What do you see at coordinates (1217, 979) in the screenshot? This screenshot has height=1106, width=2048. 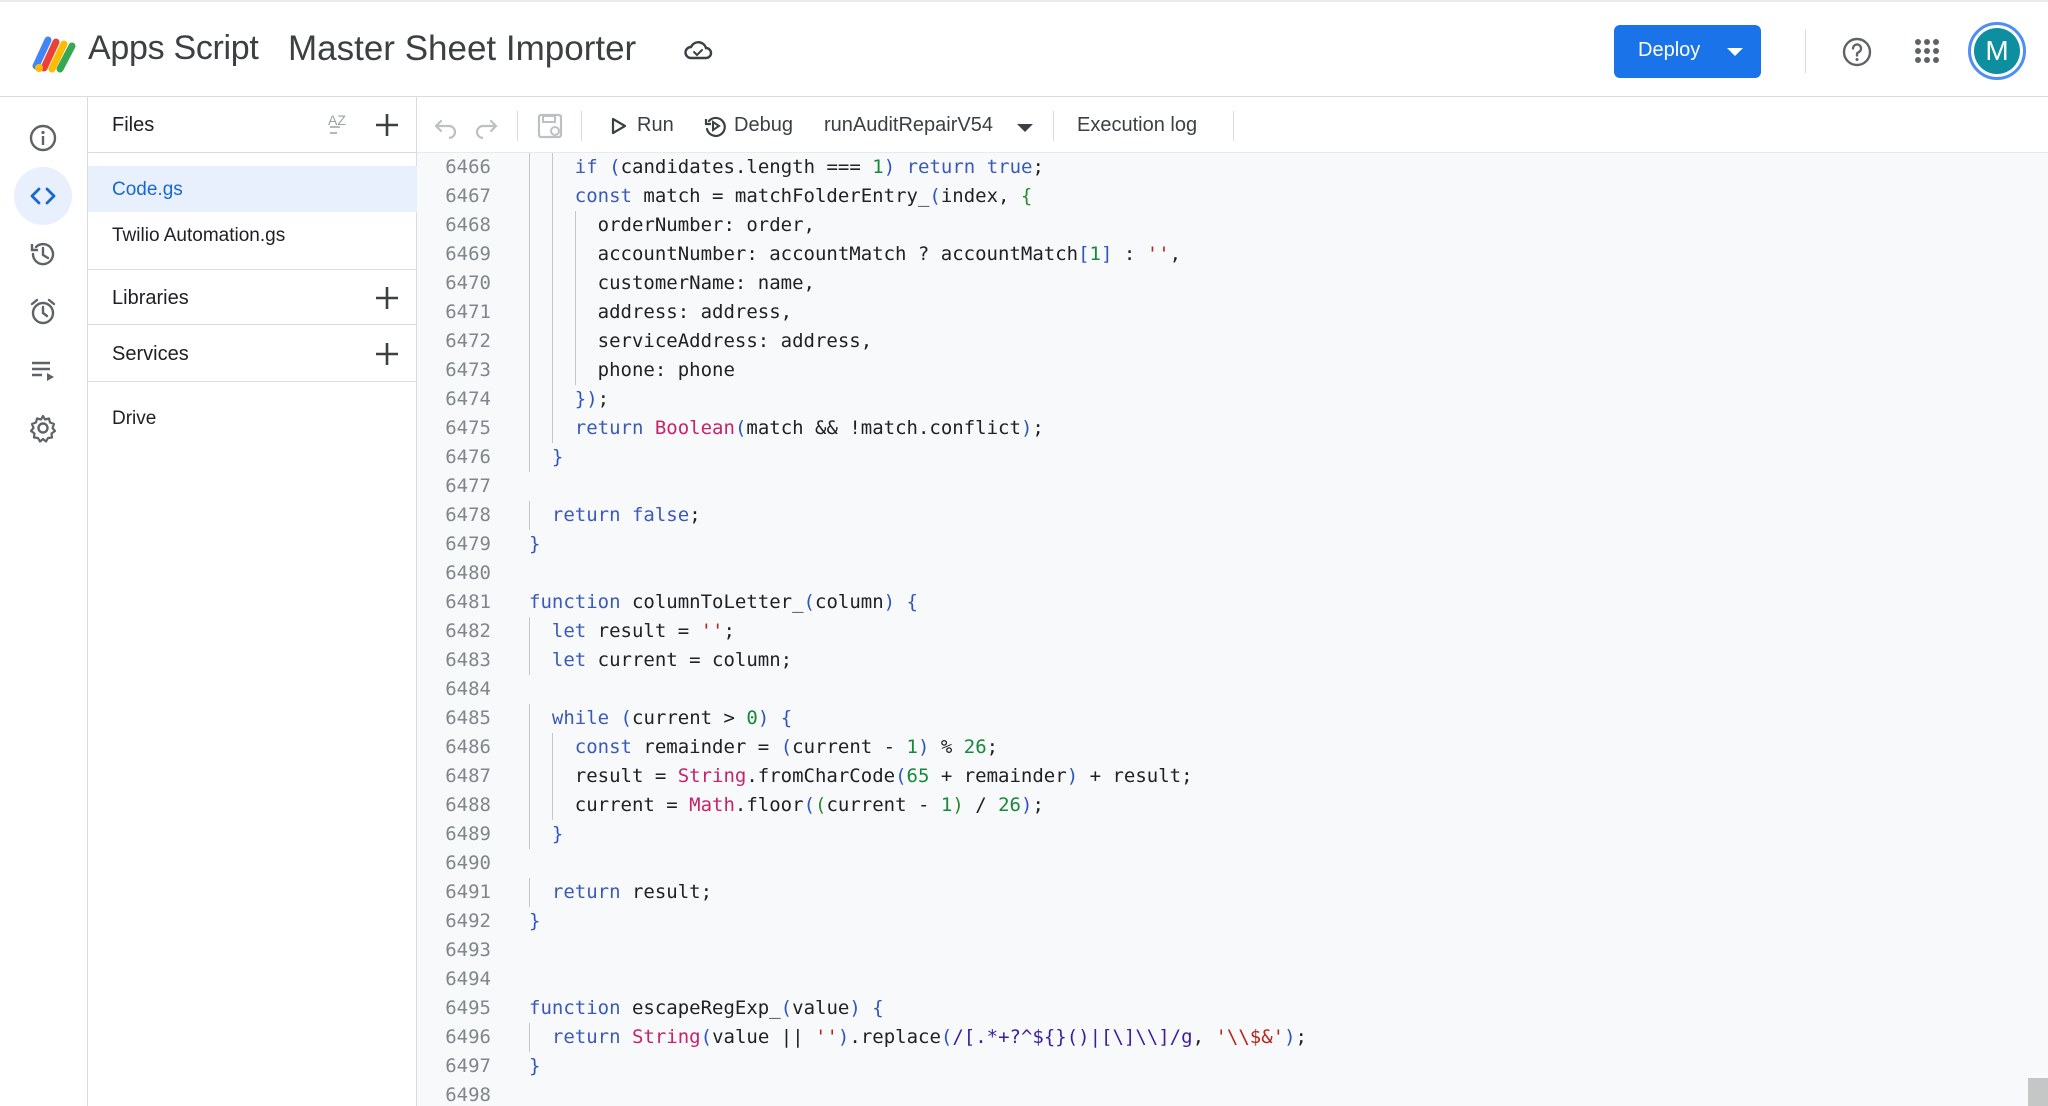 I see `code-line: 6494` at bounding box center [1217, 979].